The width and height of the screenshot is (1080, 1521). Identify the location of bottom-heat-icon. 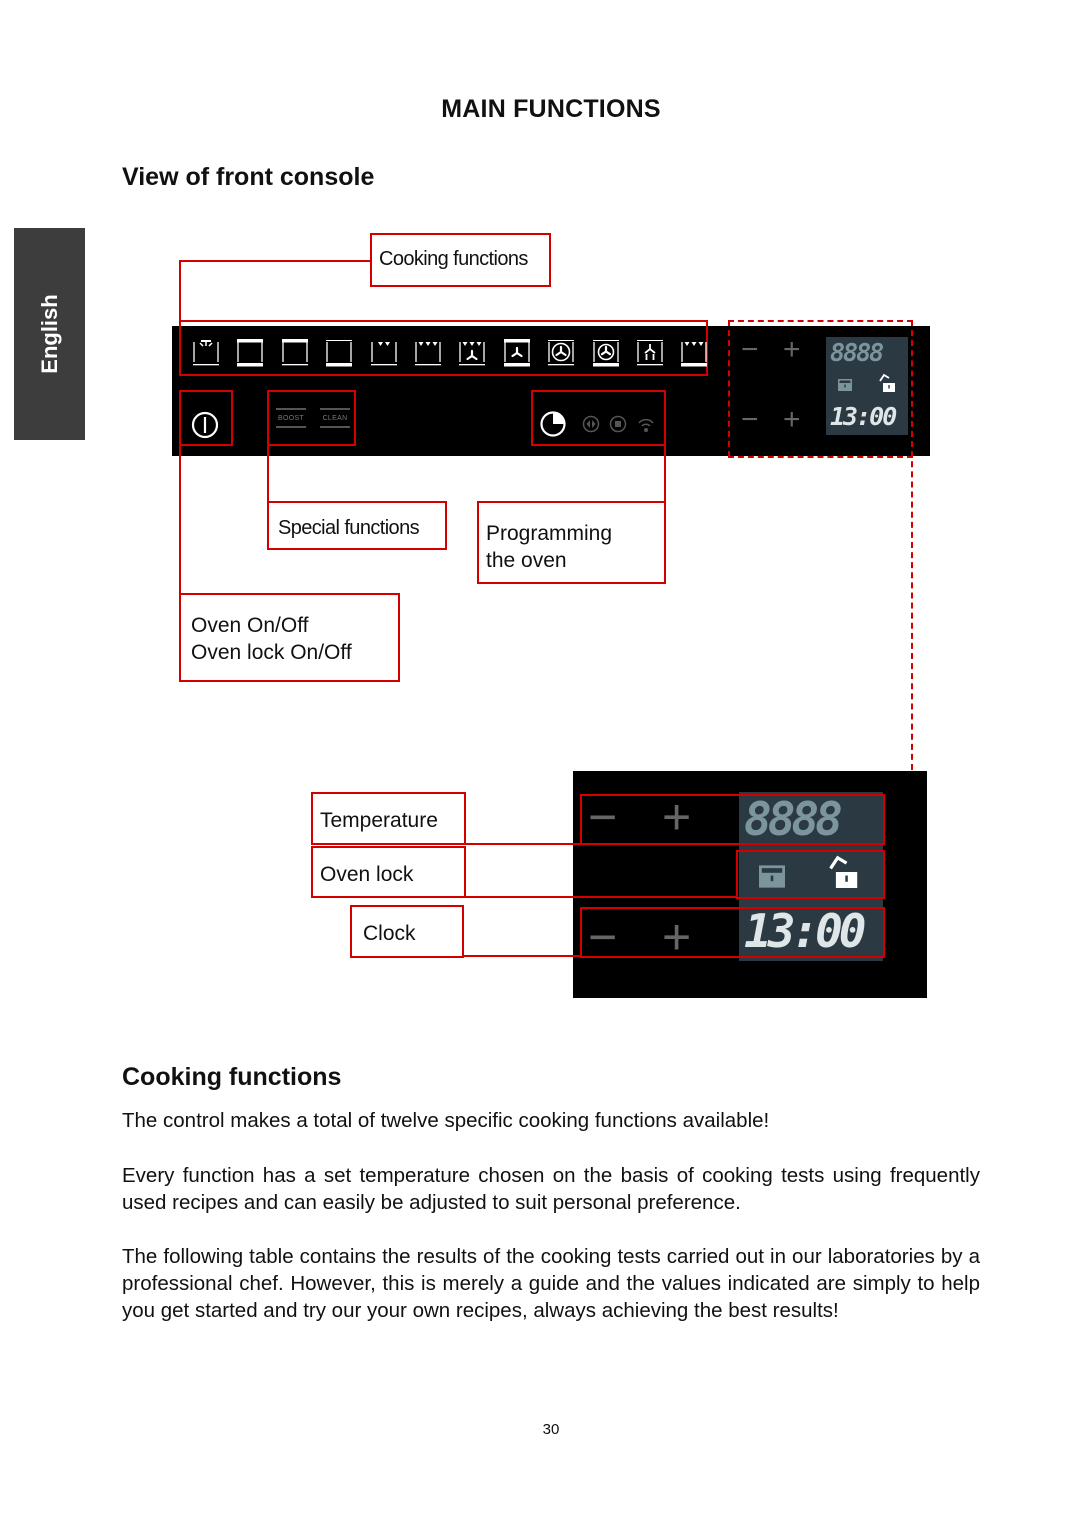
(339, 353).